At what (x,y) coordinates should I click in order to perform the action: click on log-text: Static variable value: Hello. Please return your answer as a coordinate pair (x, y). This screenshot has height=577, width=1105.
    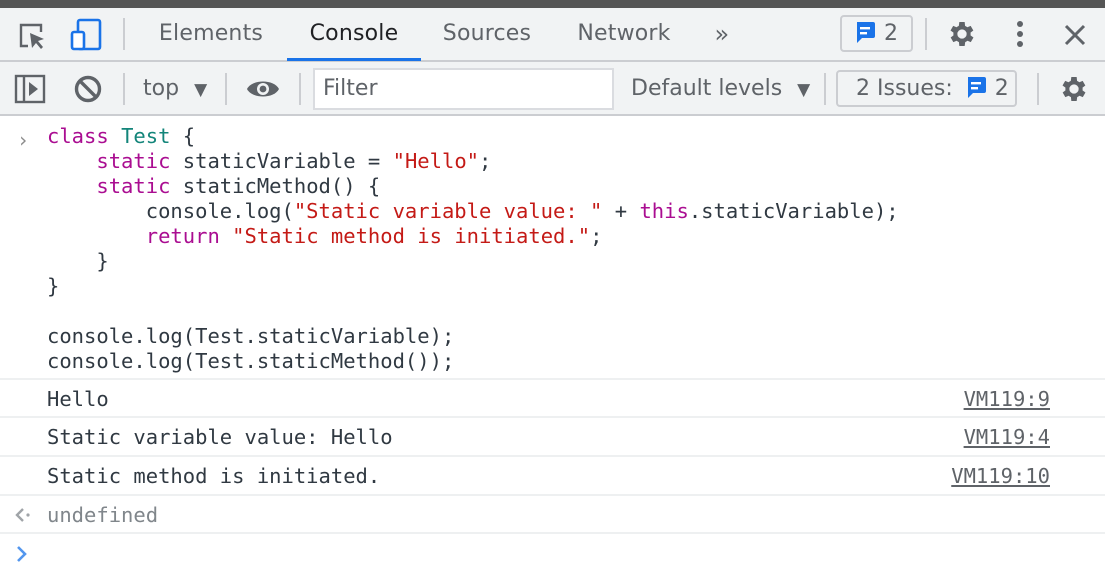
    Looking at the image, I should click on (220, 437).